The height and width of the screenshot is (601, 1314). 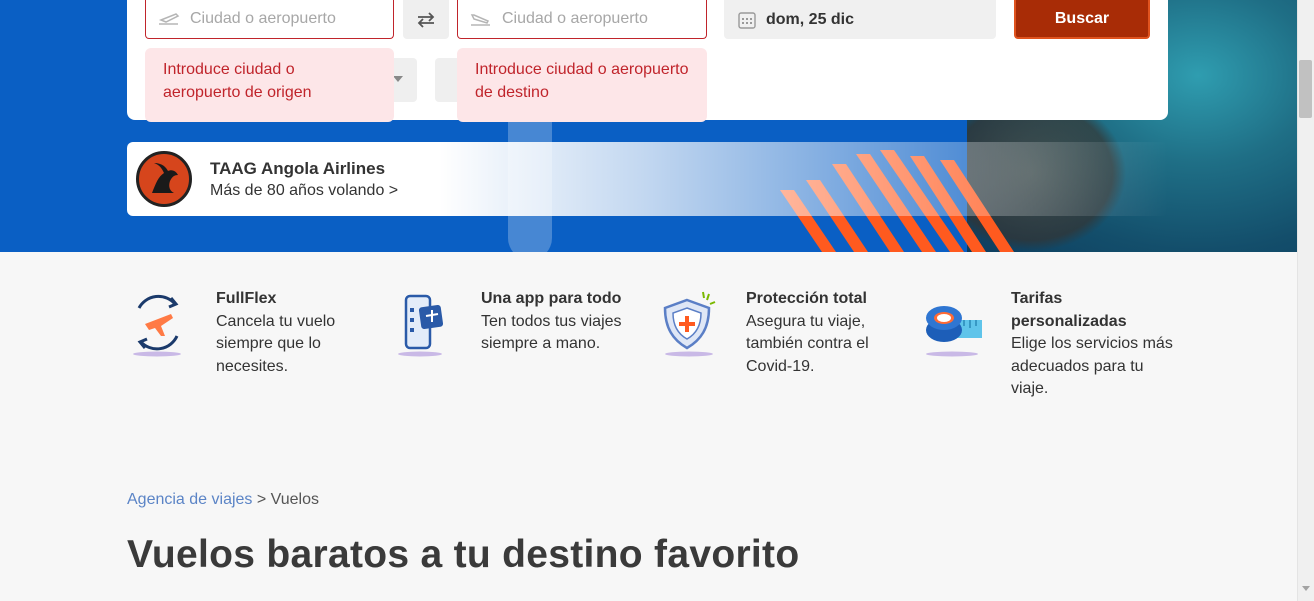 I want to click on taag-antelope-logo, so click(x=164, y=179).